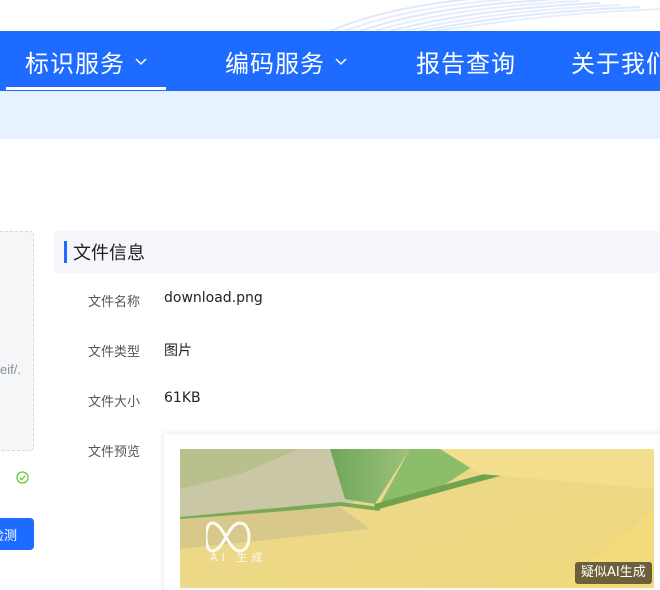 This screenshot has width=660, height=590. I want to click on nav-item-report-query: 报告查询, so click(466, 61).